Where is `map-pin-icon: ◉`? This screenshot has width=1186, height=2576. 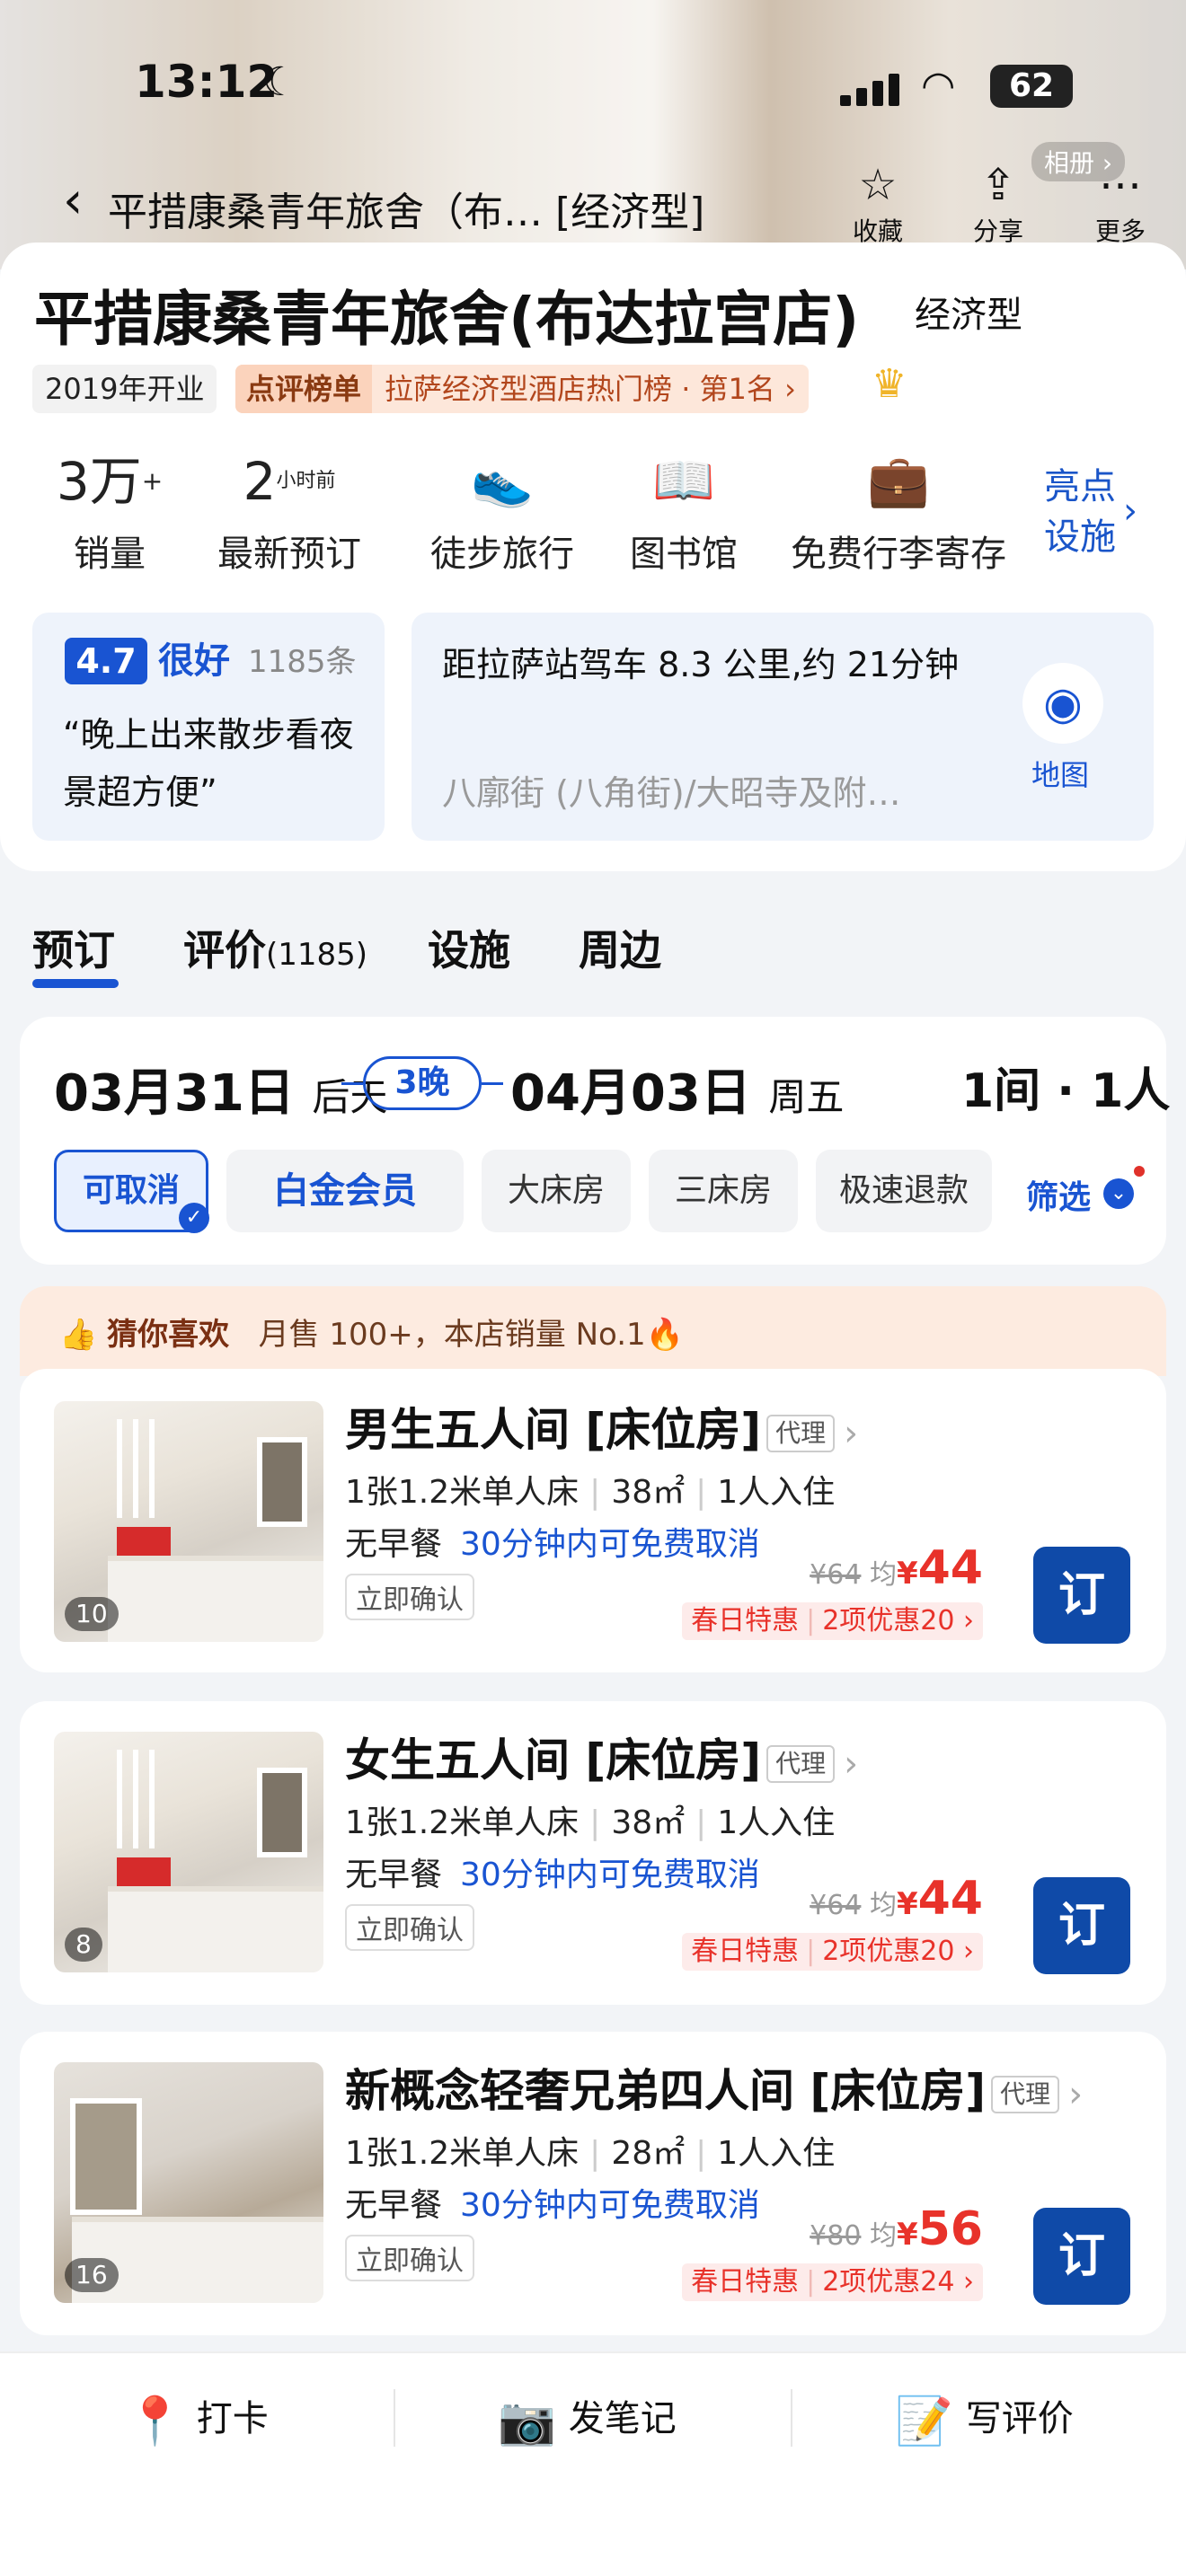
map-pin-icon: ◉ is located at coordinates (1062, 703).